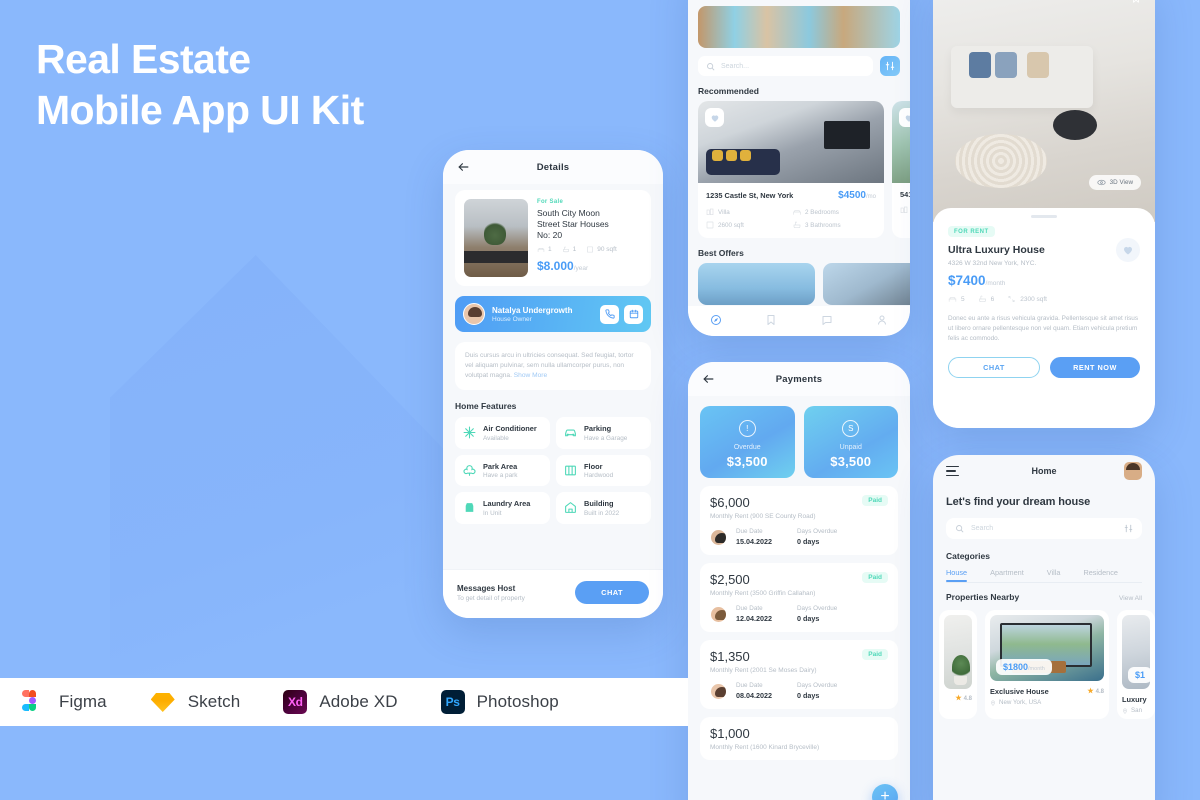 The height and width of the screenshot is (800, 1200). I want to click on headline-line-2: Mobile App UI Kit, so click(200, 110).